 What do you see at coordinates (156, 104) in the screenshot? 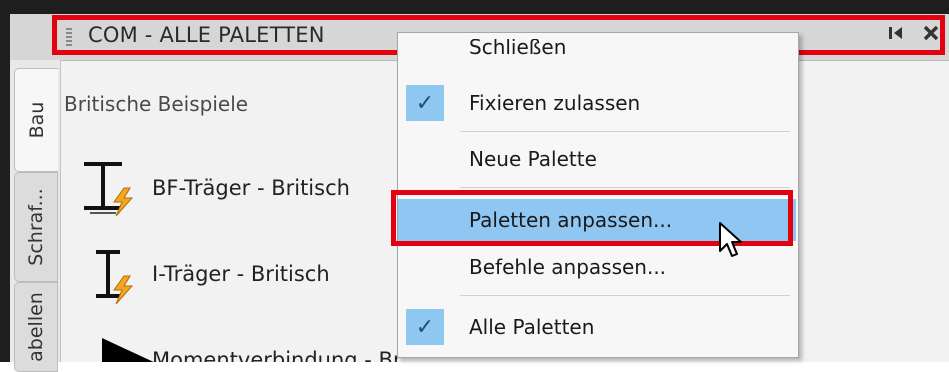
I see `section-title: Britische Beispiele` at bounding box center [156, 104].